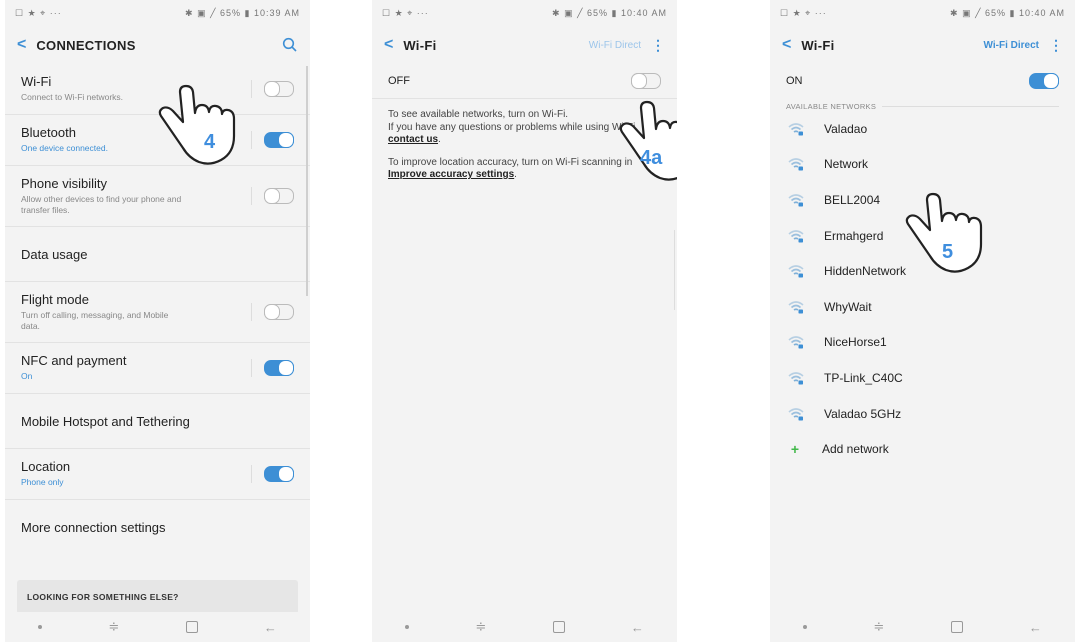 The image size is (1076, 642). Describe the element at coordinates (279, 140) in the screenshot. I see `bluetooth-toggle` at that location.